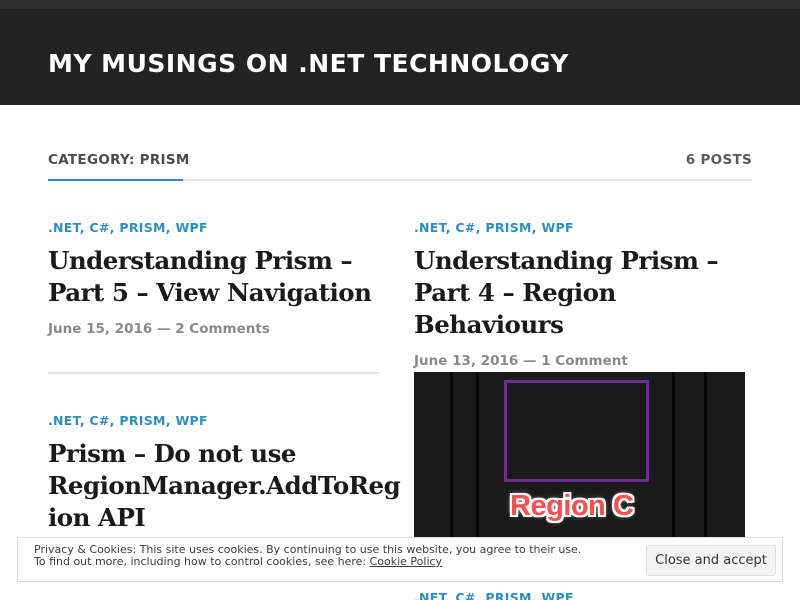 This screenshot has height=600, width=800. I want to click on region-placeholder-box, so click(576, 431).